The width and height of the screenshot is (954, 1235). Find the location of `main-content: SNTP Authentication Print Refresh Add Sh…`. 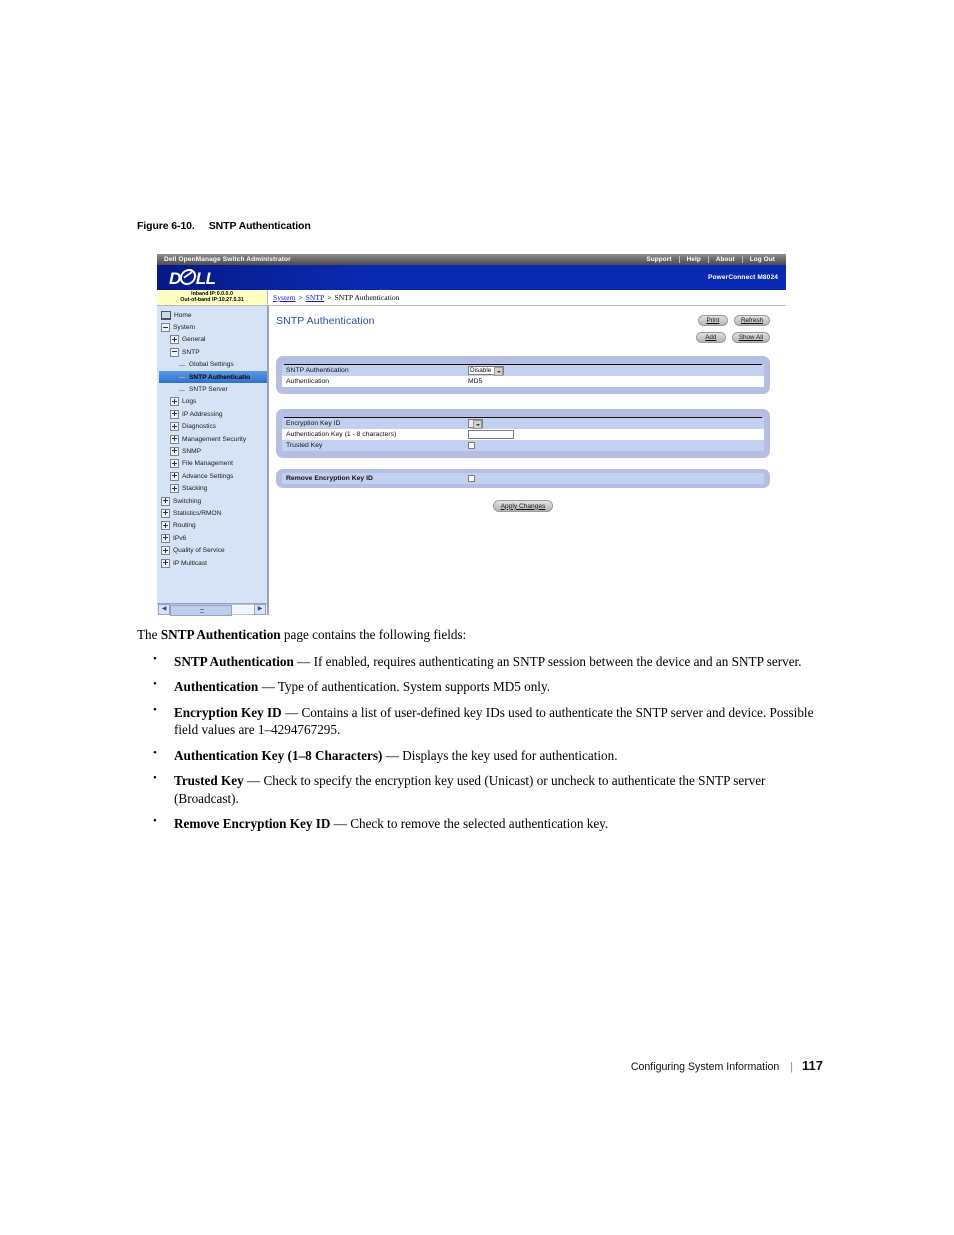

main-content: SNTP Authentication Print Refresh Add Sh… is located at coordinates (527, 460).